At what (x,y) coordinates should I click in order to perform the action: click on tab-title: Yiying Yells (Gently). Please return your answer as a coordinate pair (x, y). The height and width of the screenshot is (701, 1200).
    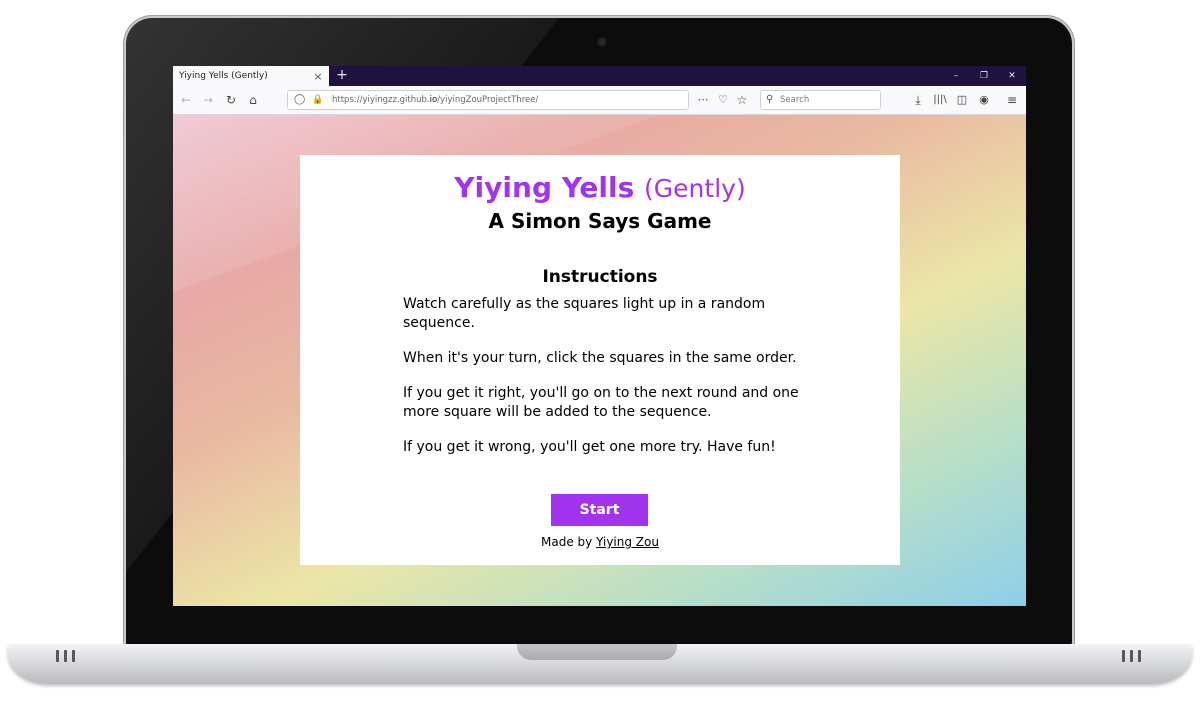
    Looking at the image, I should click on (223, 76).